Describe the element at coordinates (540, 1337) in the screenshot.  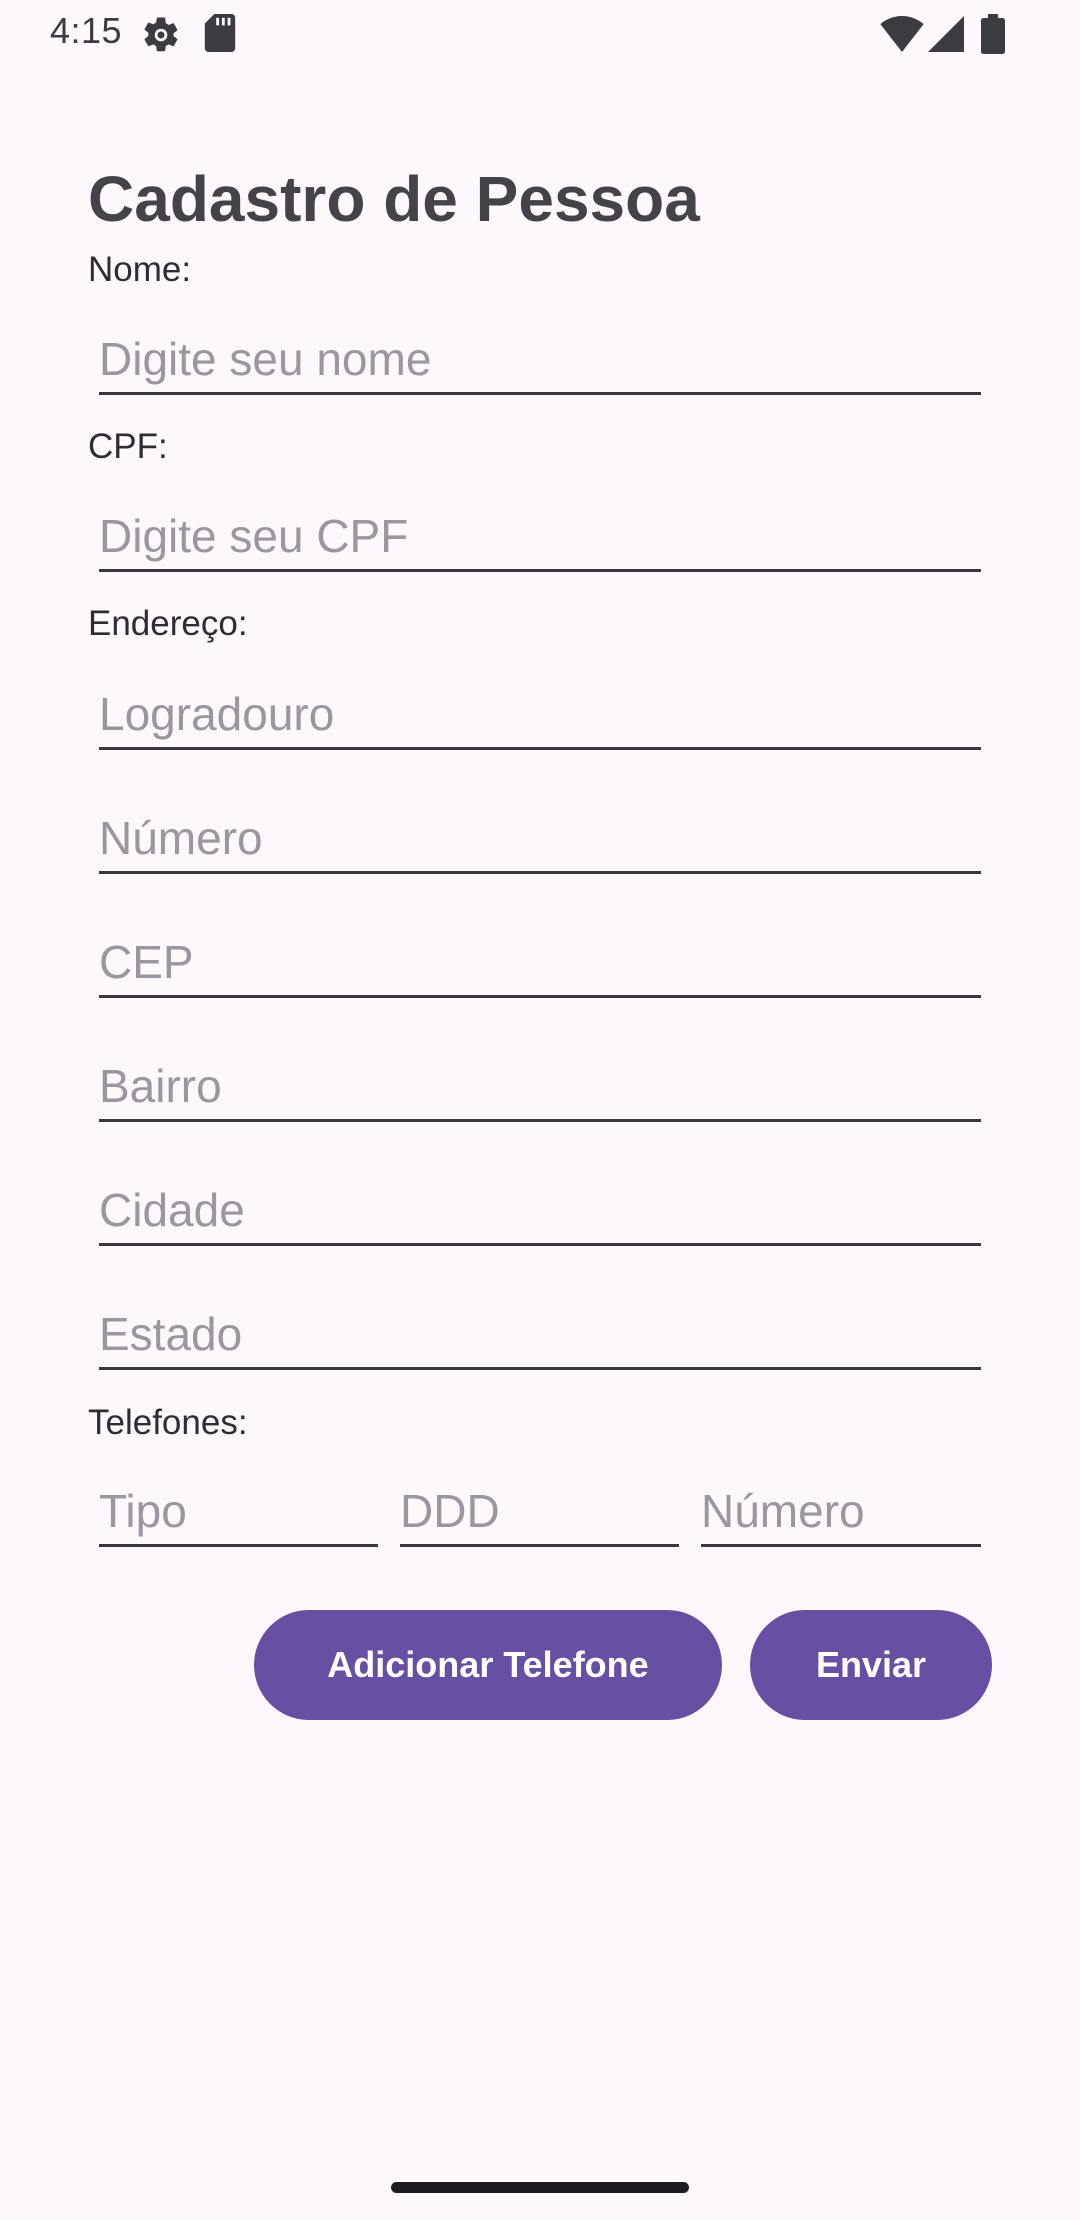
I see `estado-input` at that location.